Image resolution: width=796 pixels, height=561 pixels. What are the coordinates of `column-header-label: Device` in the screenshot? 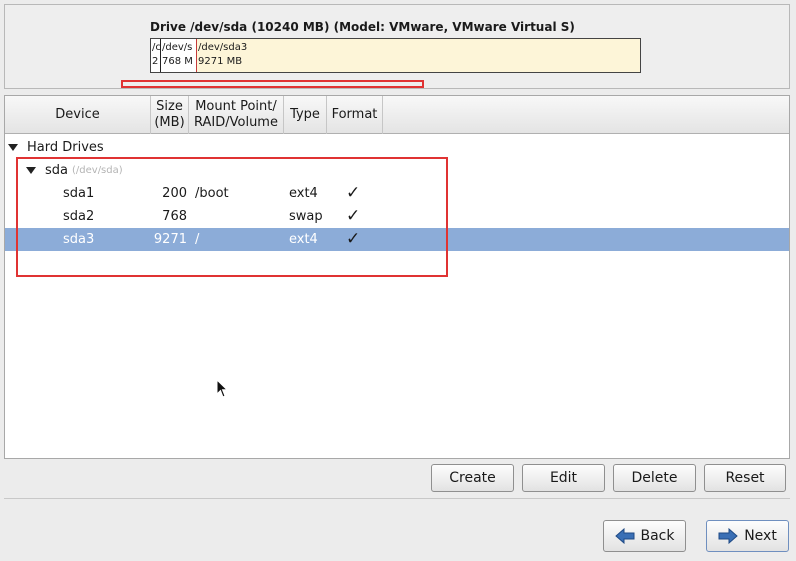 It's located at (77, 114).